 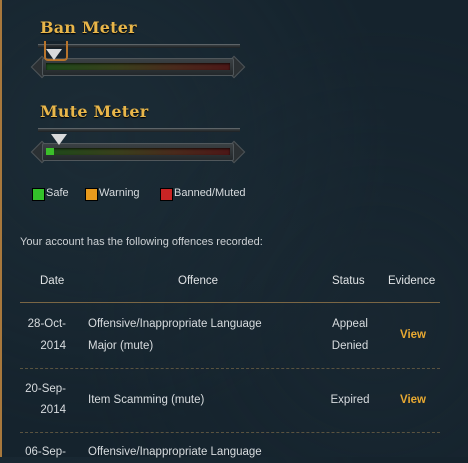 What do you see at coordinates (88, 27) in the screenshot?
I see `ban-meter-title: Ban Meter` at bounding box center [88, 27].